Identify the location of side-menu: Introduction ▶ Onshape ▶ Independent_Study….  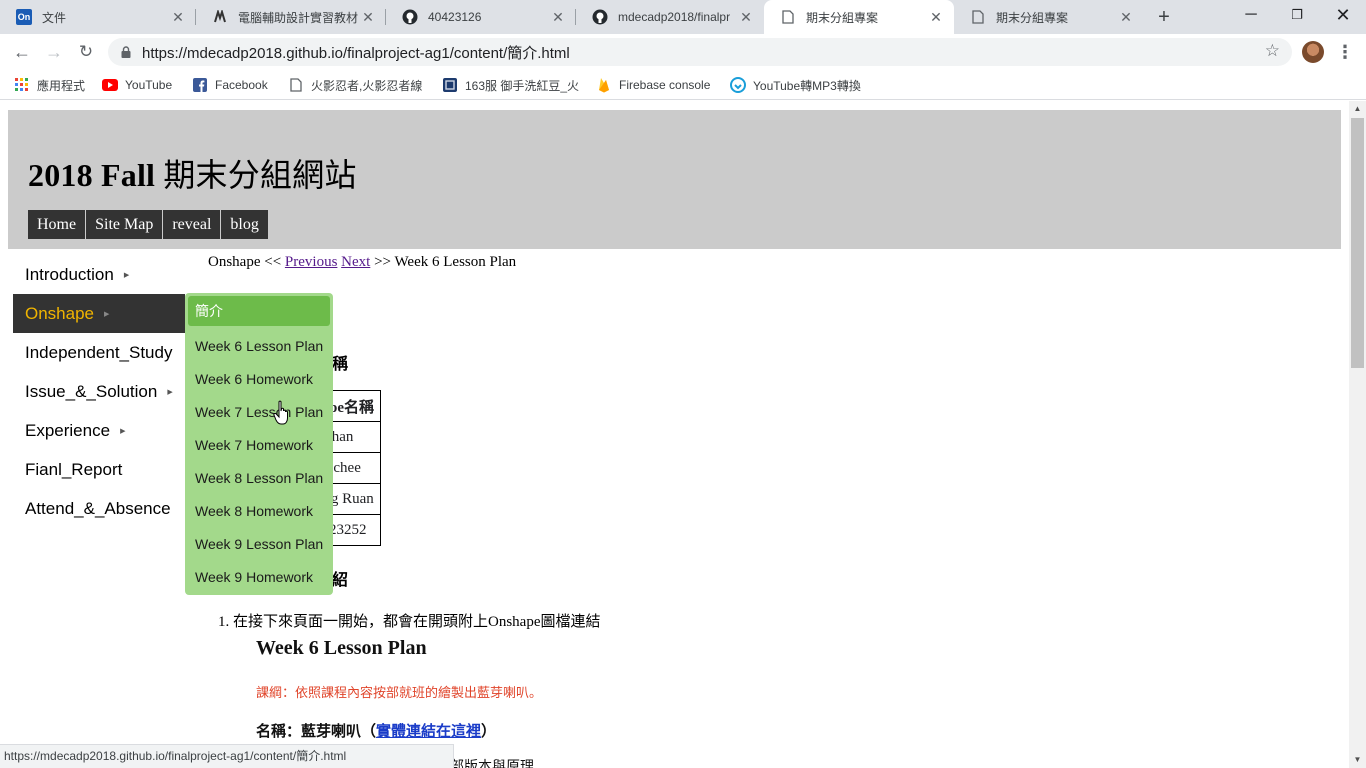
(99, 391).